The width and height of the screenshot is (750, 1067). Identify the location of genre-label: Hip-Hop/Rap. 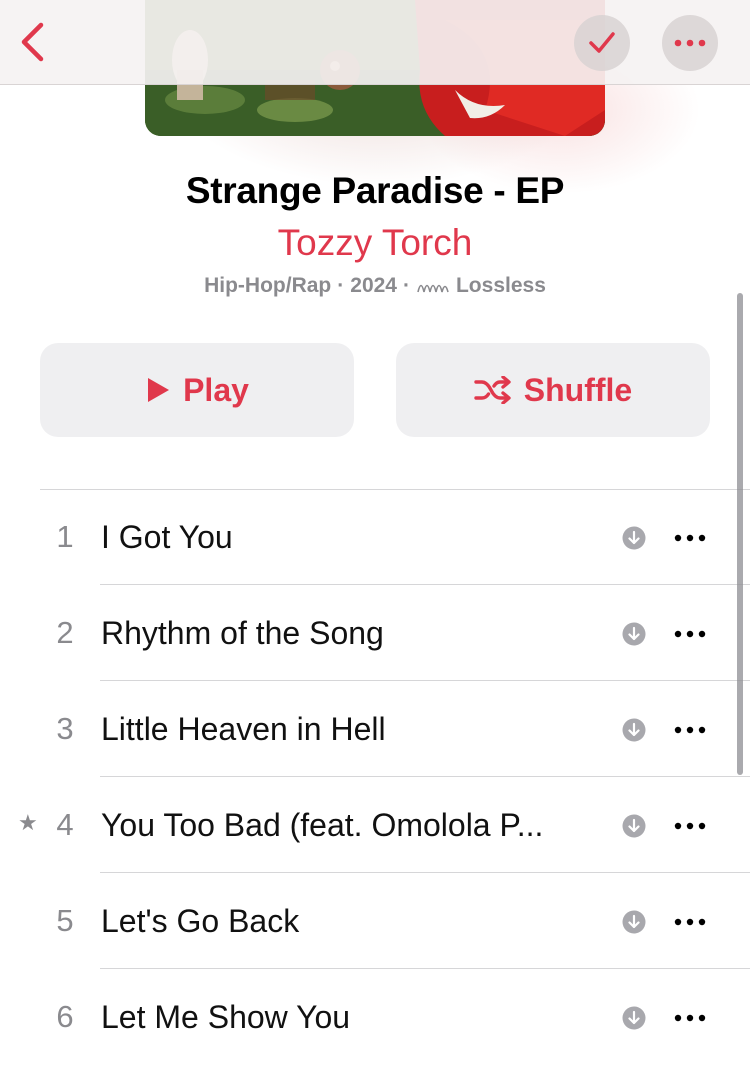
(268, 285).